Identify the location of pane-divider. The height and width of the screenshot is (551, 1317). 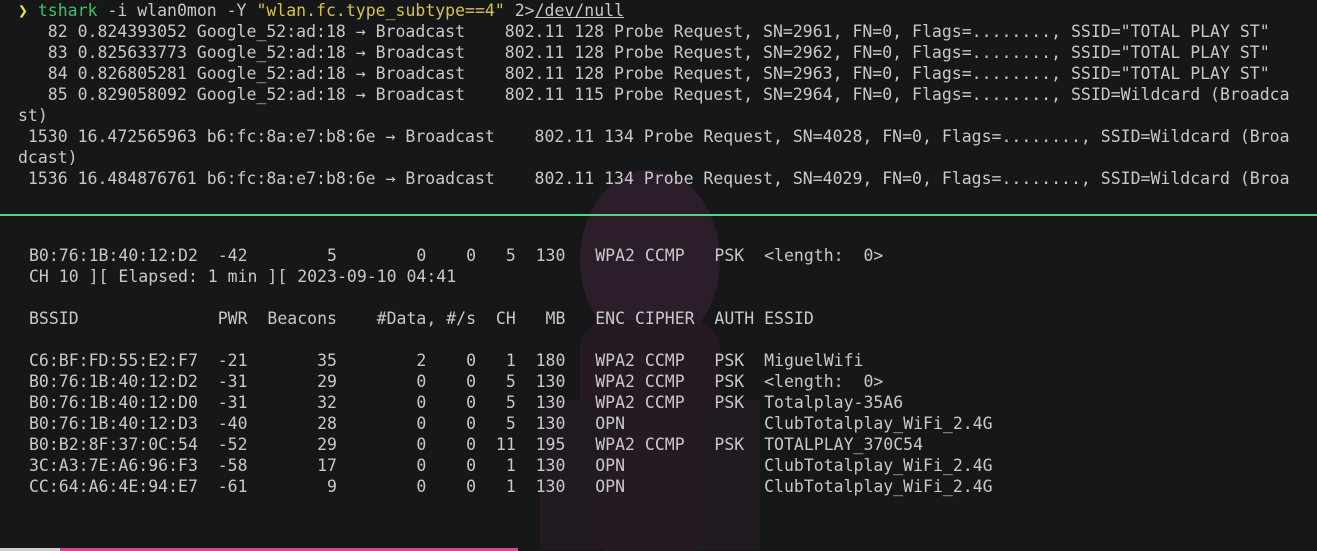
(658, 215).